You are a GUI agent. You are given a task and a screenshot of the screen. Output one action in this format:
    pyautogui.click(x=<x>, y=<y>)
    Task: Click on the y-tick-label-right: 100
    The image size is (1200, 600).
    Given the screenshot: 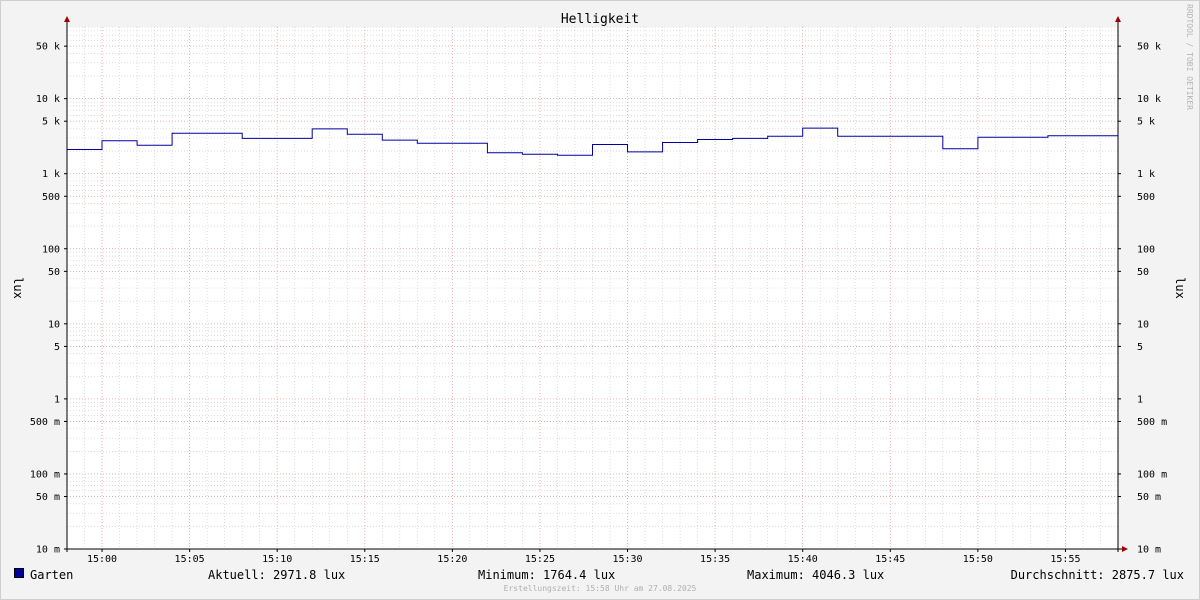 What is the action you would take?
    pyautogui.click(x=1146, y=249)
    